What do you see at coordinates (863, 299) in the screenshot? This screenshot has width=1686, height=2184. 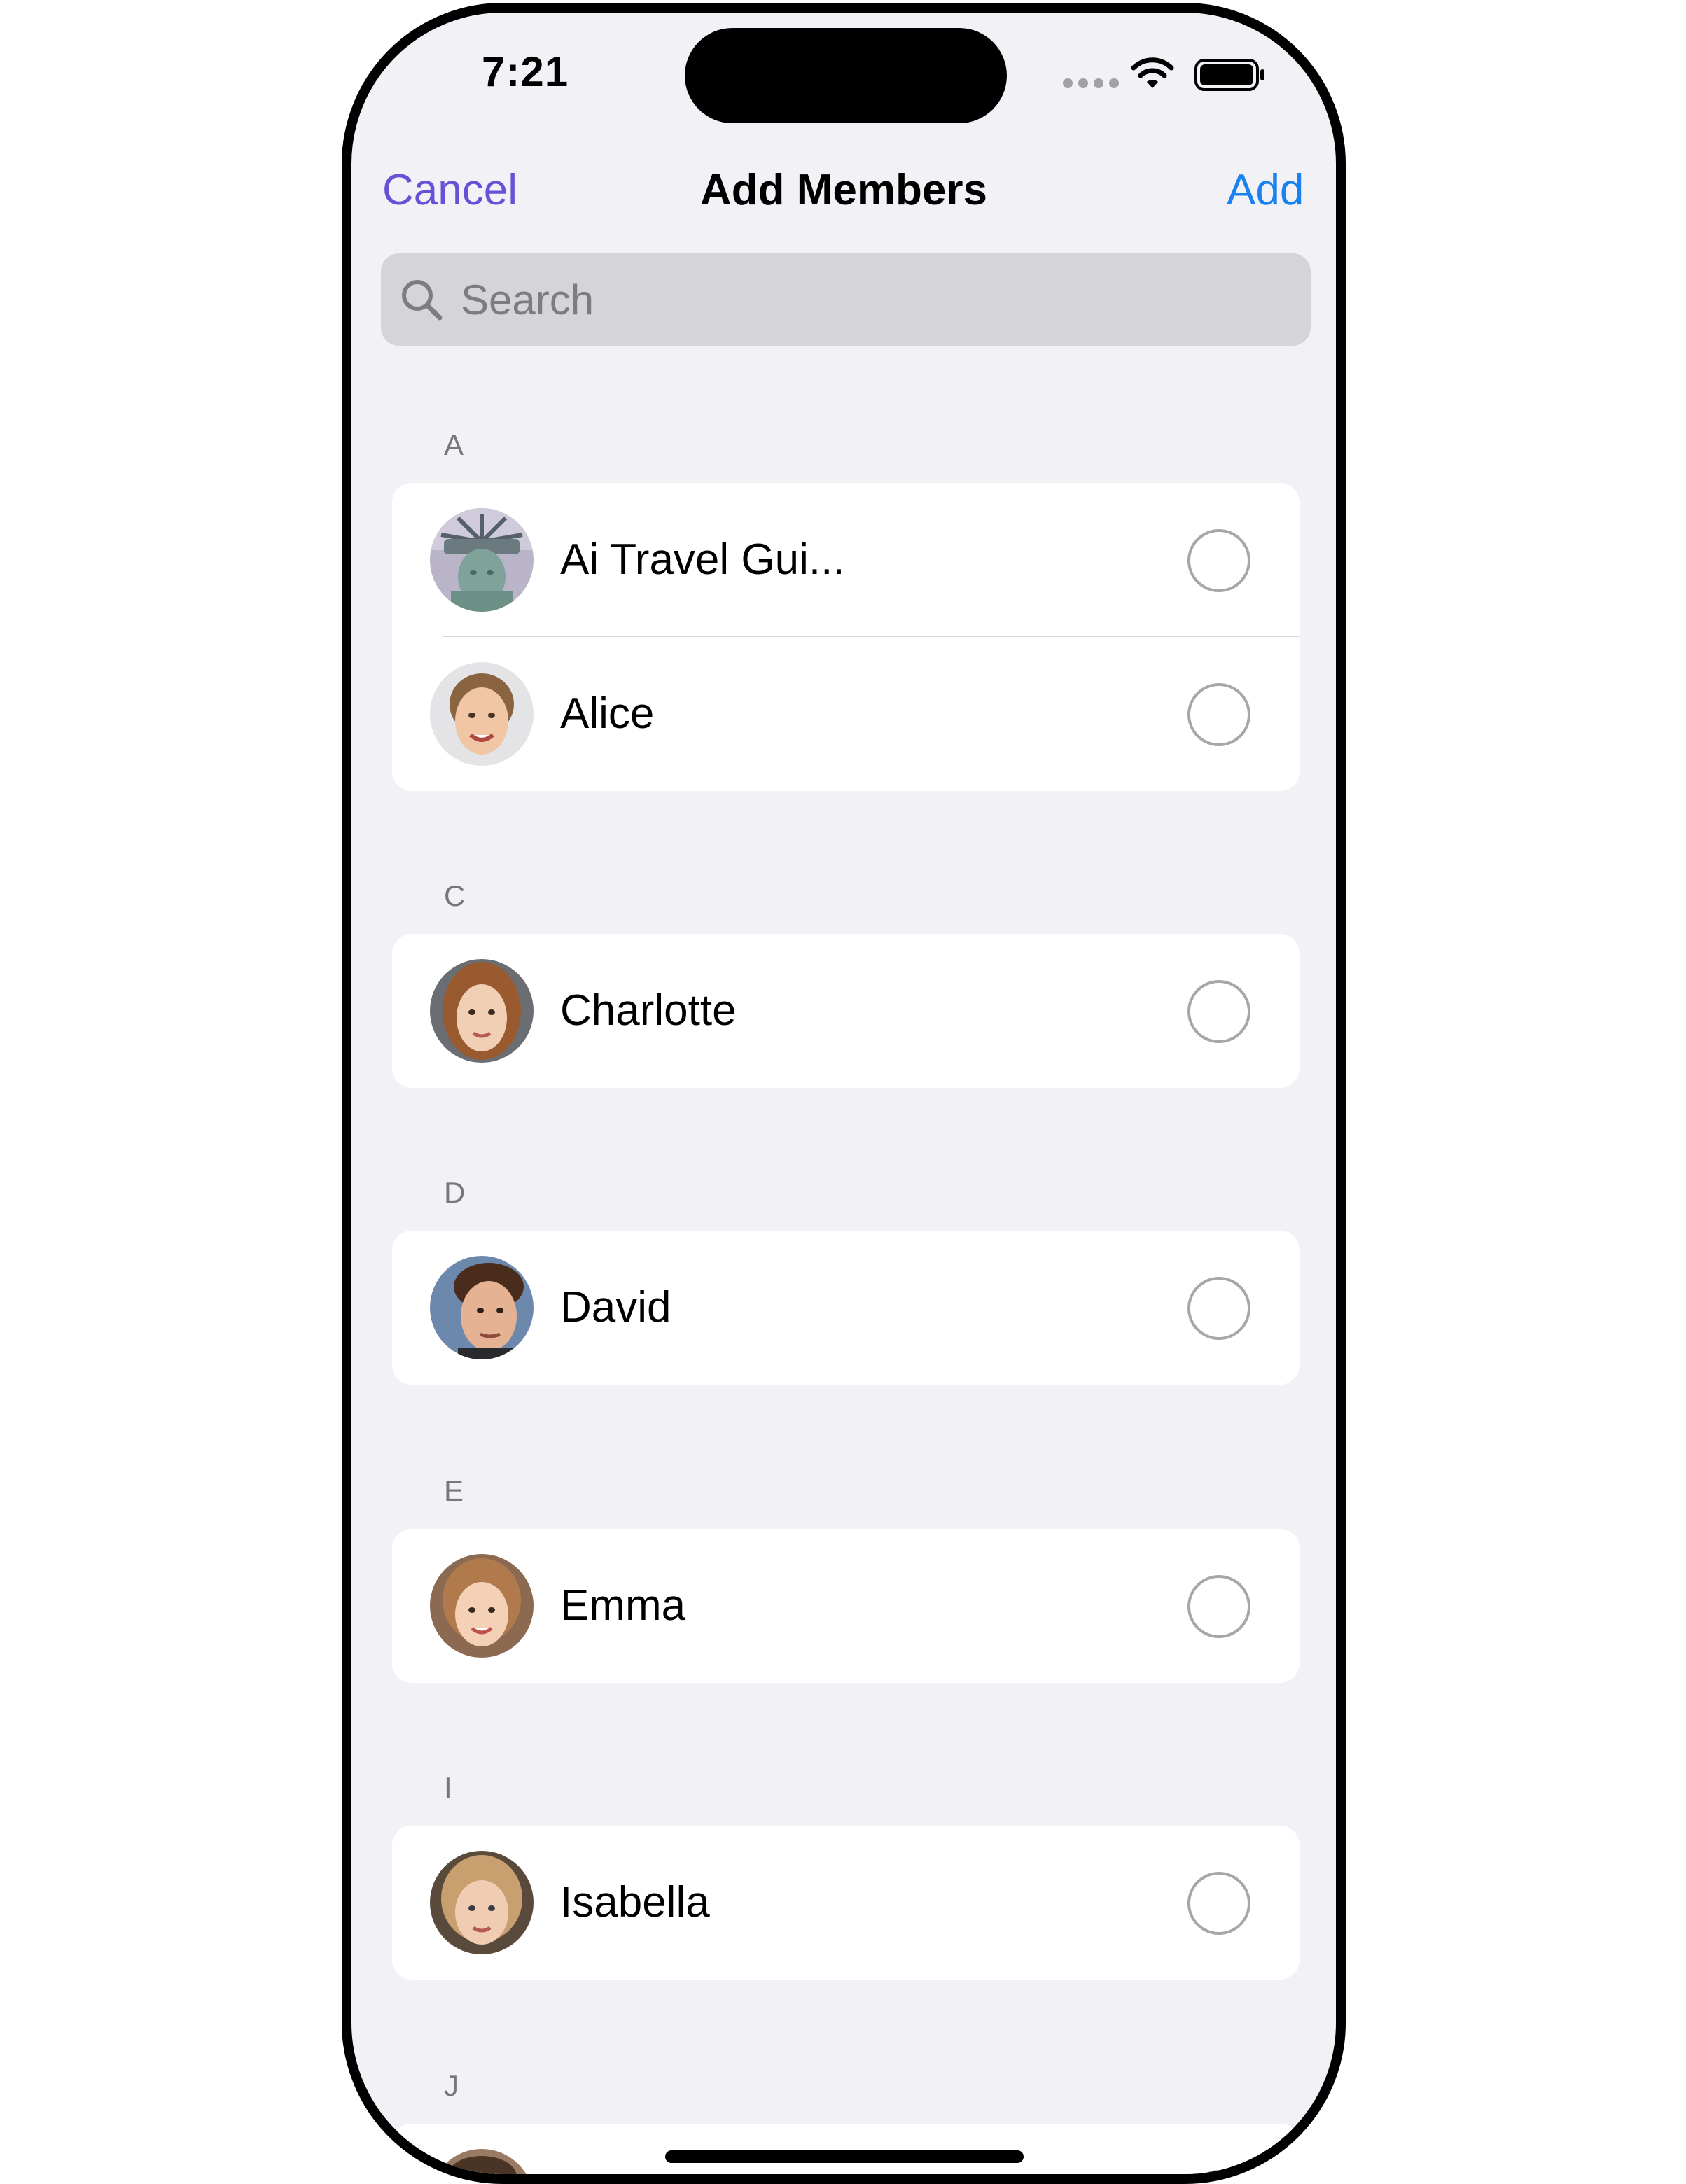 I see `search-input` at bounding box center [863, 299].